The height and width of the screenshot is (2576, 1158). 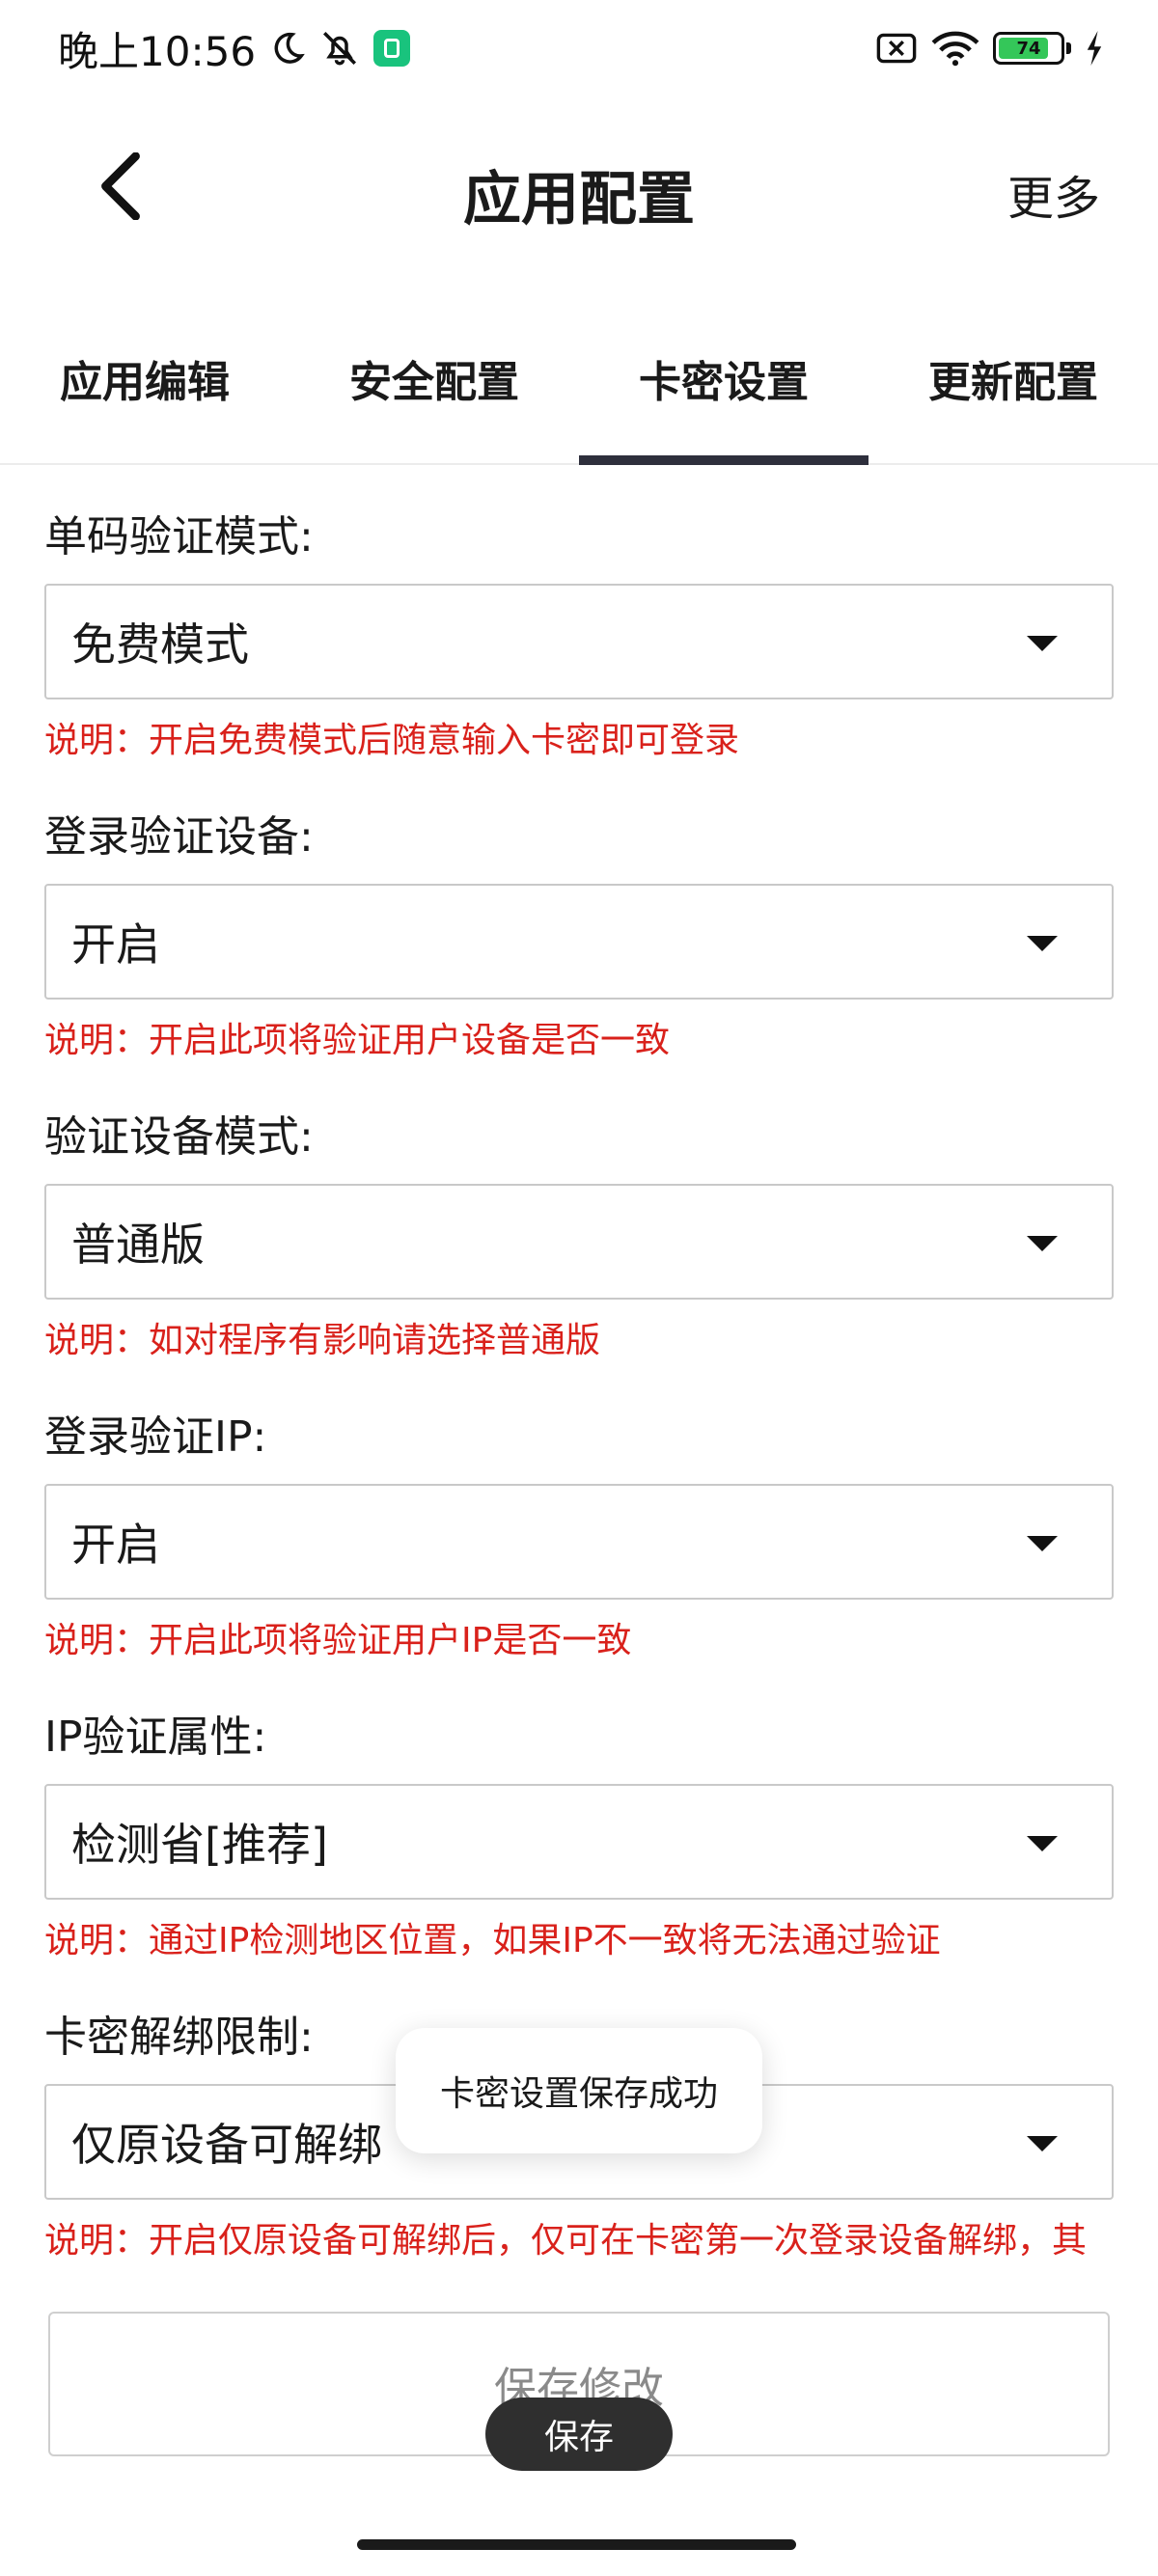 I want to click on wifi-icon, so click(x=955, y=49).